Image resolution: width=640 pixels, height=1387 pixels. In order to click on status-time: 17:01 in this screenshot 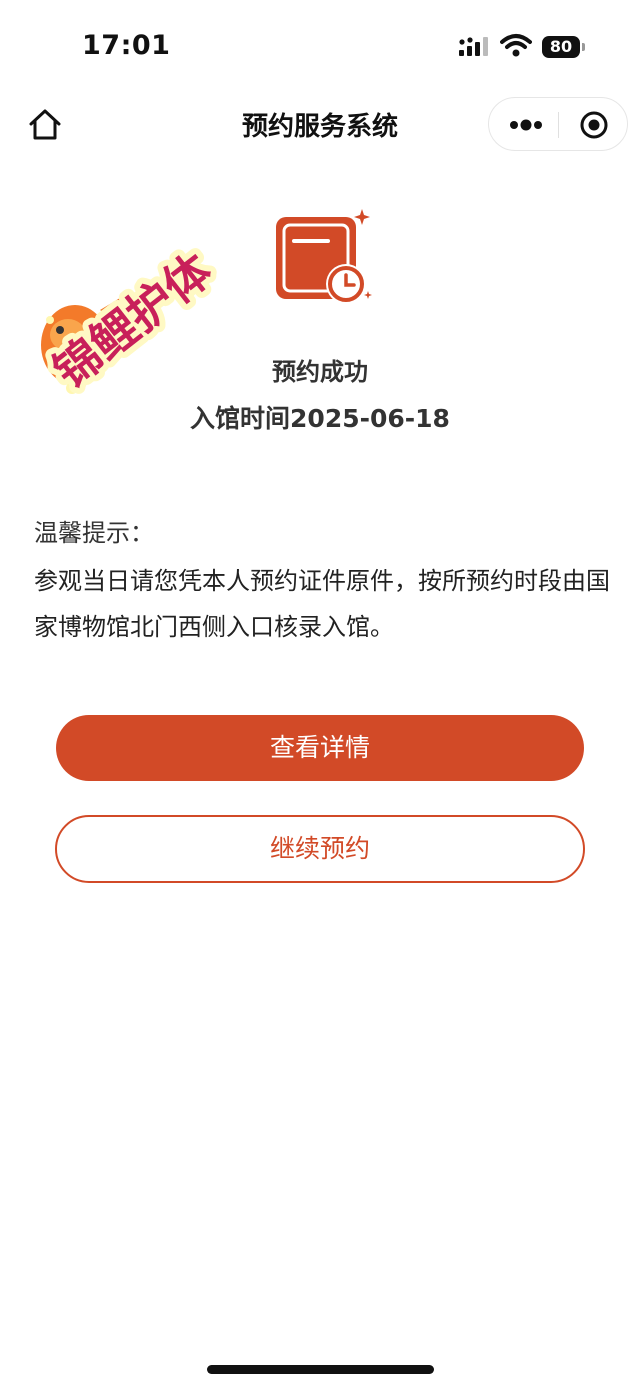, I will do `click(126, 45)`.